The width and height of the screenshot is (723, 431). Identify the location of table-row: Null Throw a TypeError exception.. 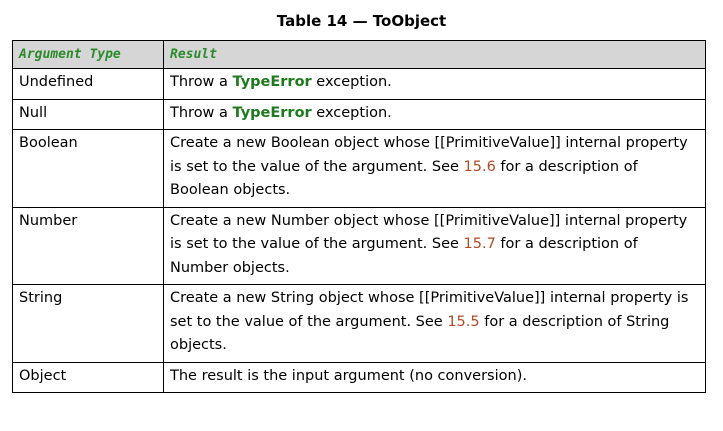
(359, 114).